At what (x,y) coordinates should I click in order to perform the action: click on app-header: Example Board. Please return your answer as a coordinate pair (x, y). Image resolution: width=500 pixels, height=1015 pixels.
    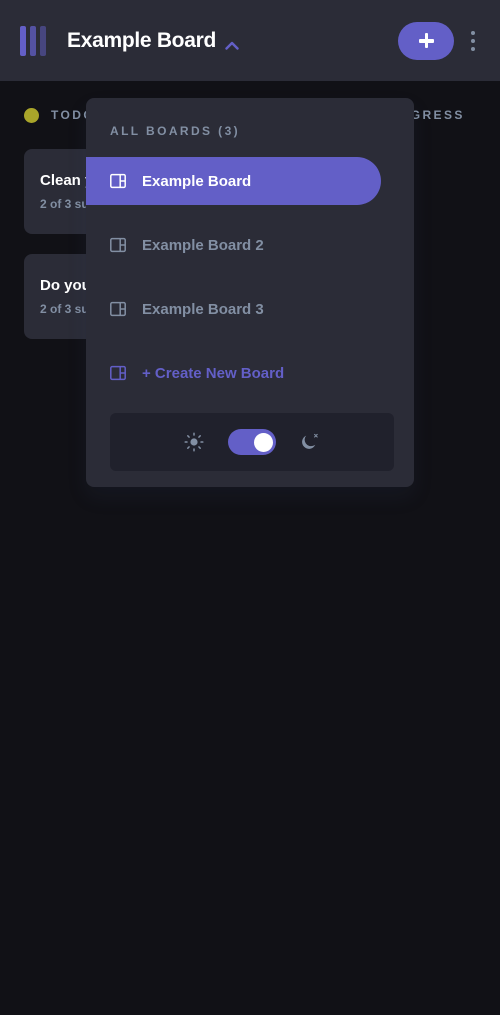
    Looking at the image, I should click on (250, 40).